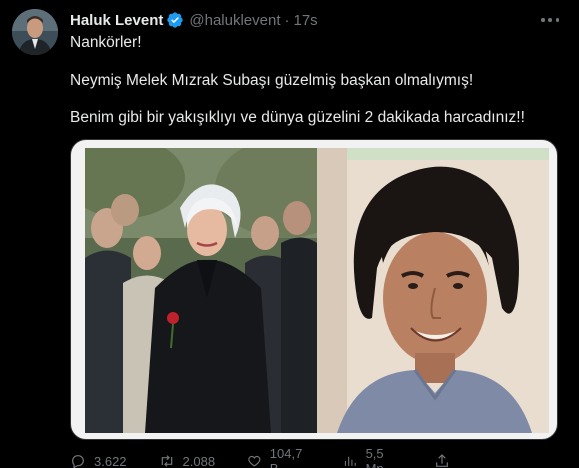 Image resolution: width=579 pixels, height=468 pixels. I want to click on share-button, so click(446, 460).